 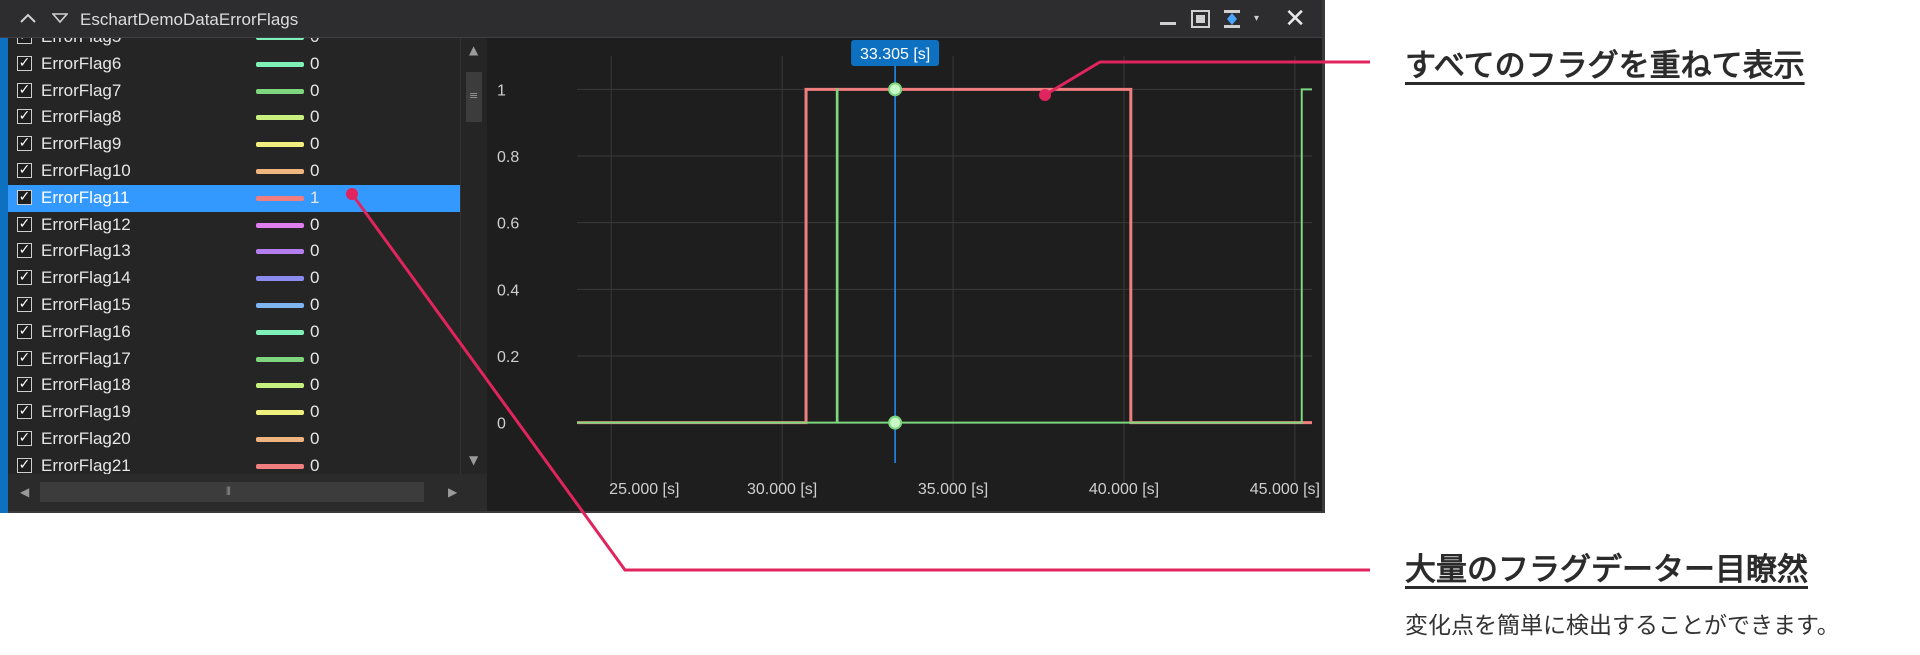 I want to click on scroll-right-icon: ▶, so click(x=452, y=492).